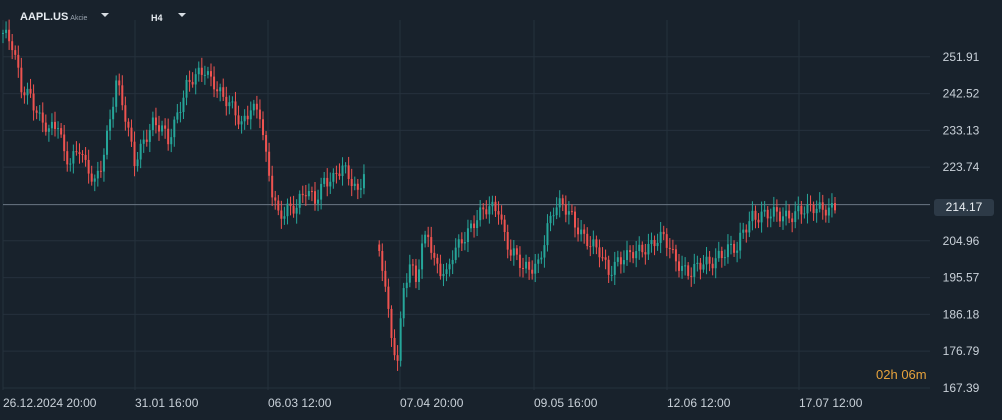 The height and width of the screenshot is (420, 1002). What do you see at coordinates (182, 15) in the screenshot?
I see `timeframe-chevron-down-icon` at bounding box center [182, 15].